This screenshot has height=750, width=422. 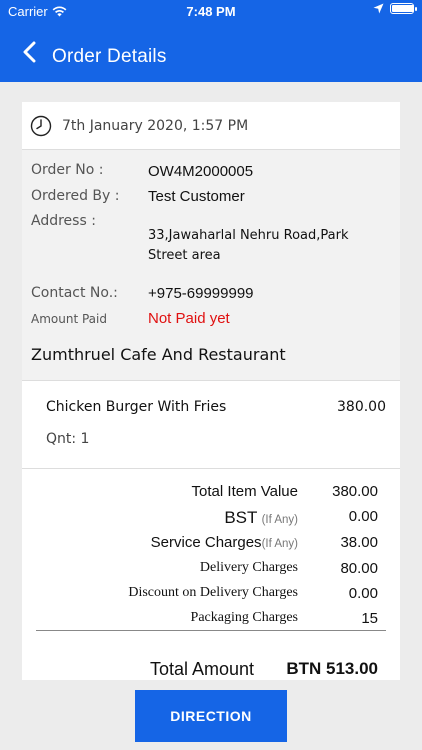 I want to click on order-no-value: OW4M2000005, so click(x=201, y=171).